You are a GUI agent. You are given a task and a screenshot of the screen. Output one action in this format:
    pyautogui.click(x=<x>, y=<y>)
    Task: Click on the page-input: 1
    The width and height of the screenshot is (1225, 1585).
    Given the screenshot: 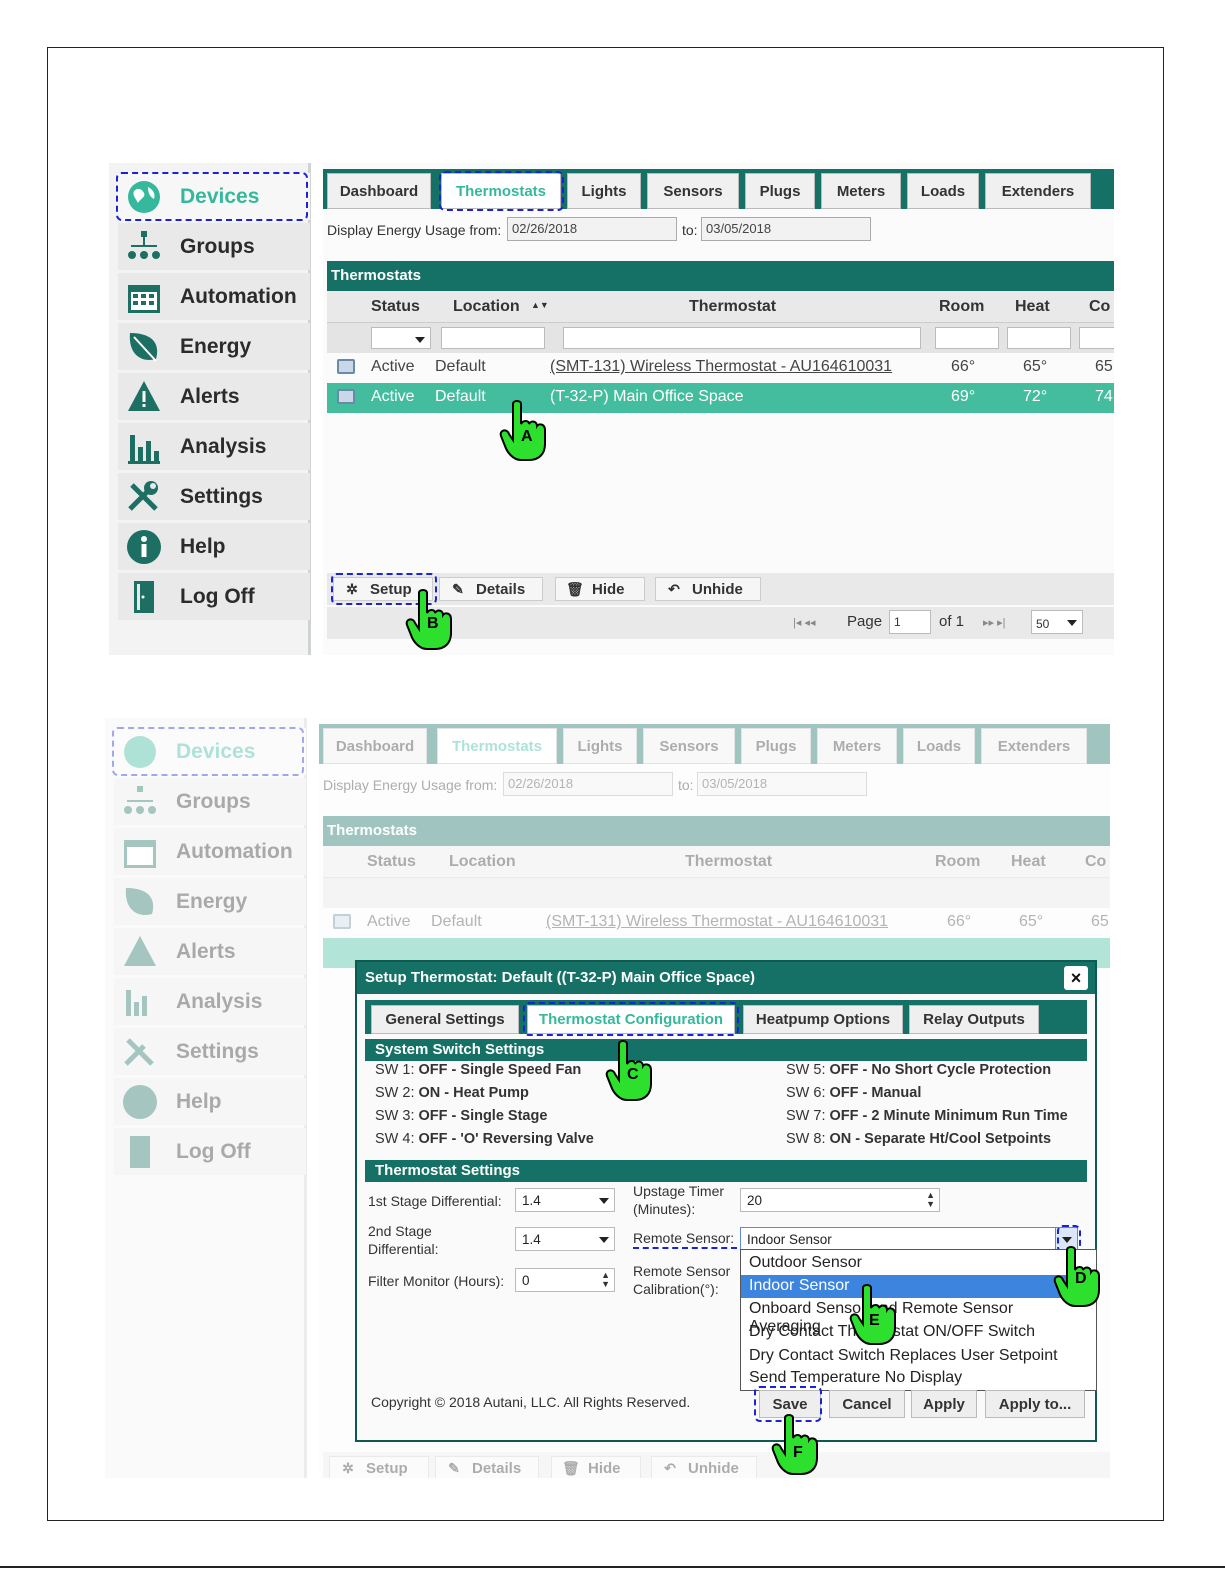 What is the action you would take?
    pyautogui.click(x=910, y=622)
    